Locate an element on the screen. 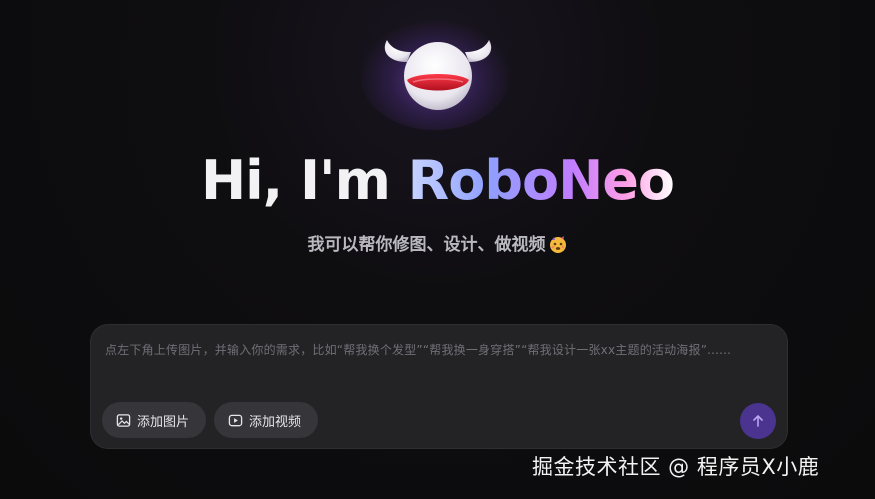 This screenshot has width=875, height=499. video-icon is located at coordinates (235, 420).